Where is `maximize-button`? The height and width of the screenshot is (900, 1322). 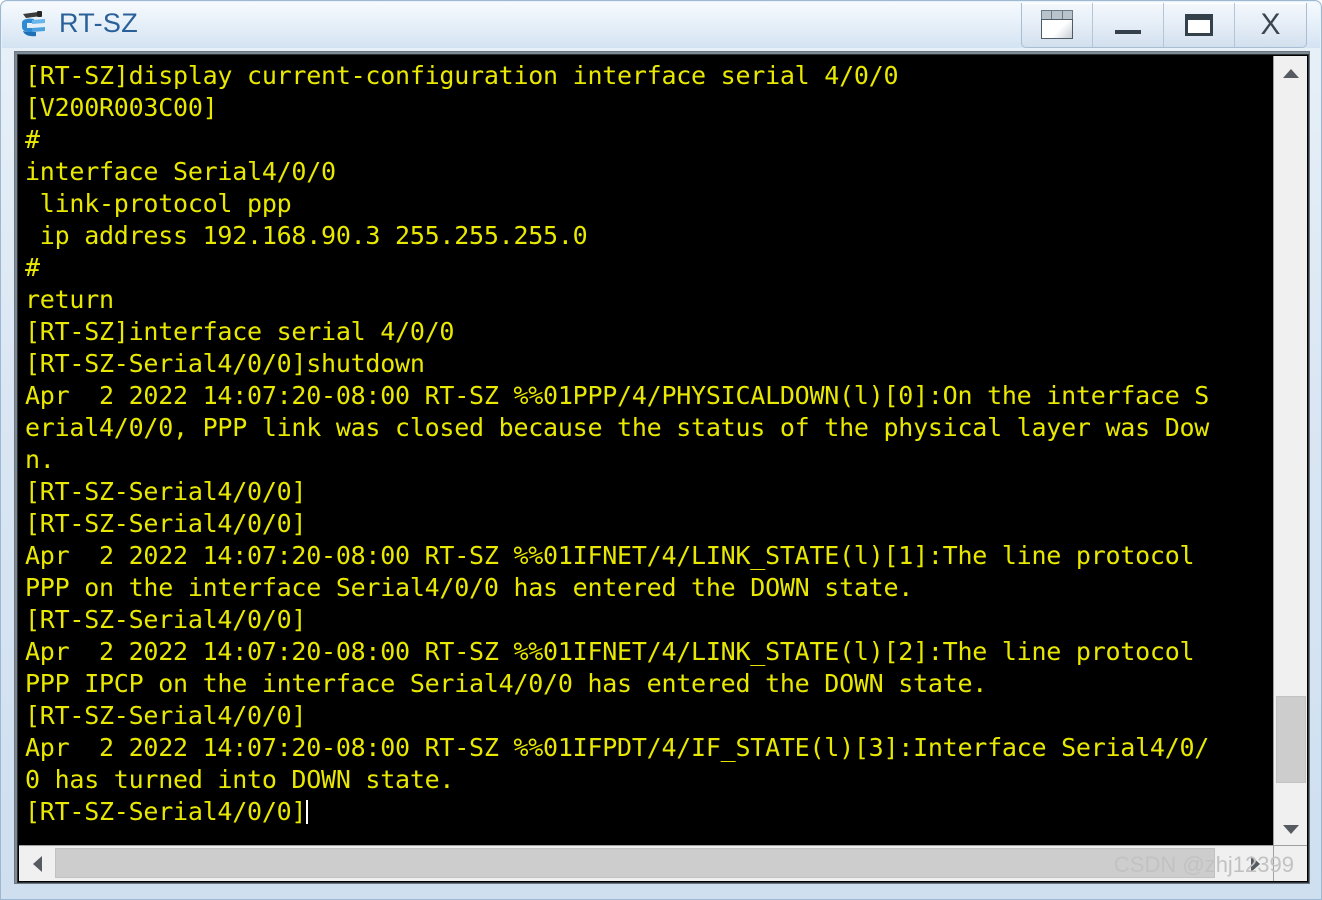 maximize-button is located at coordinates (1199, 25).